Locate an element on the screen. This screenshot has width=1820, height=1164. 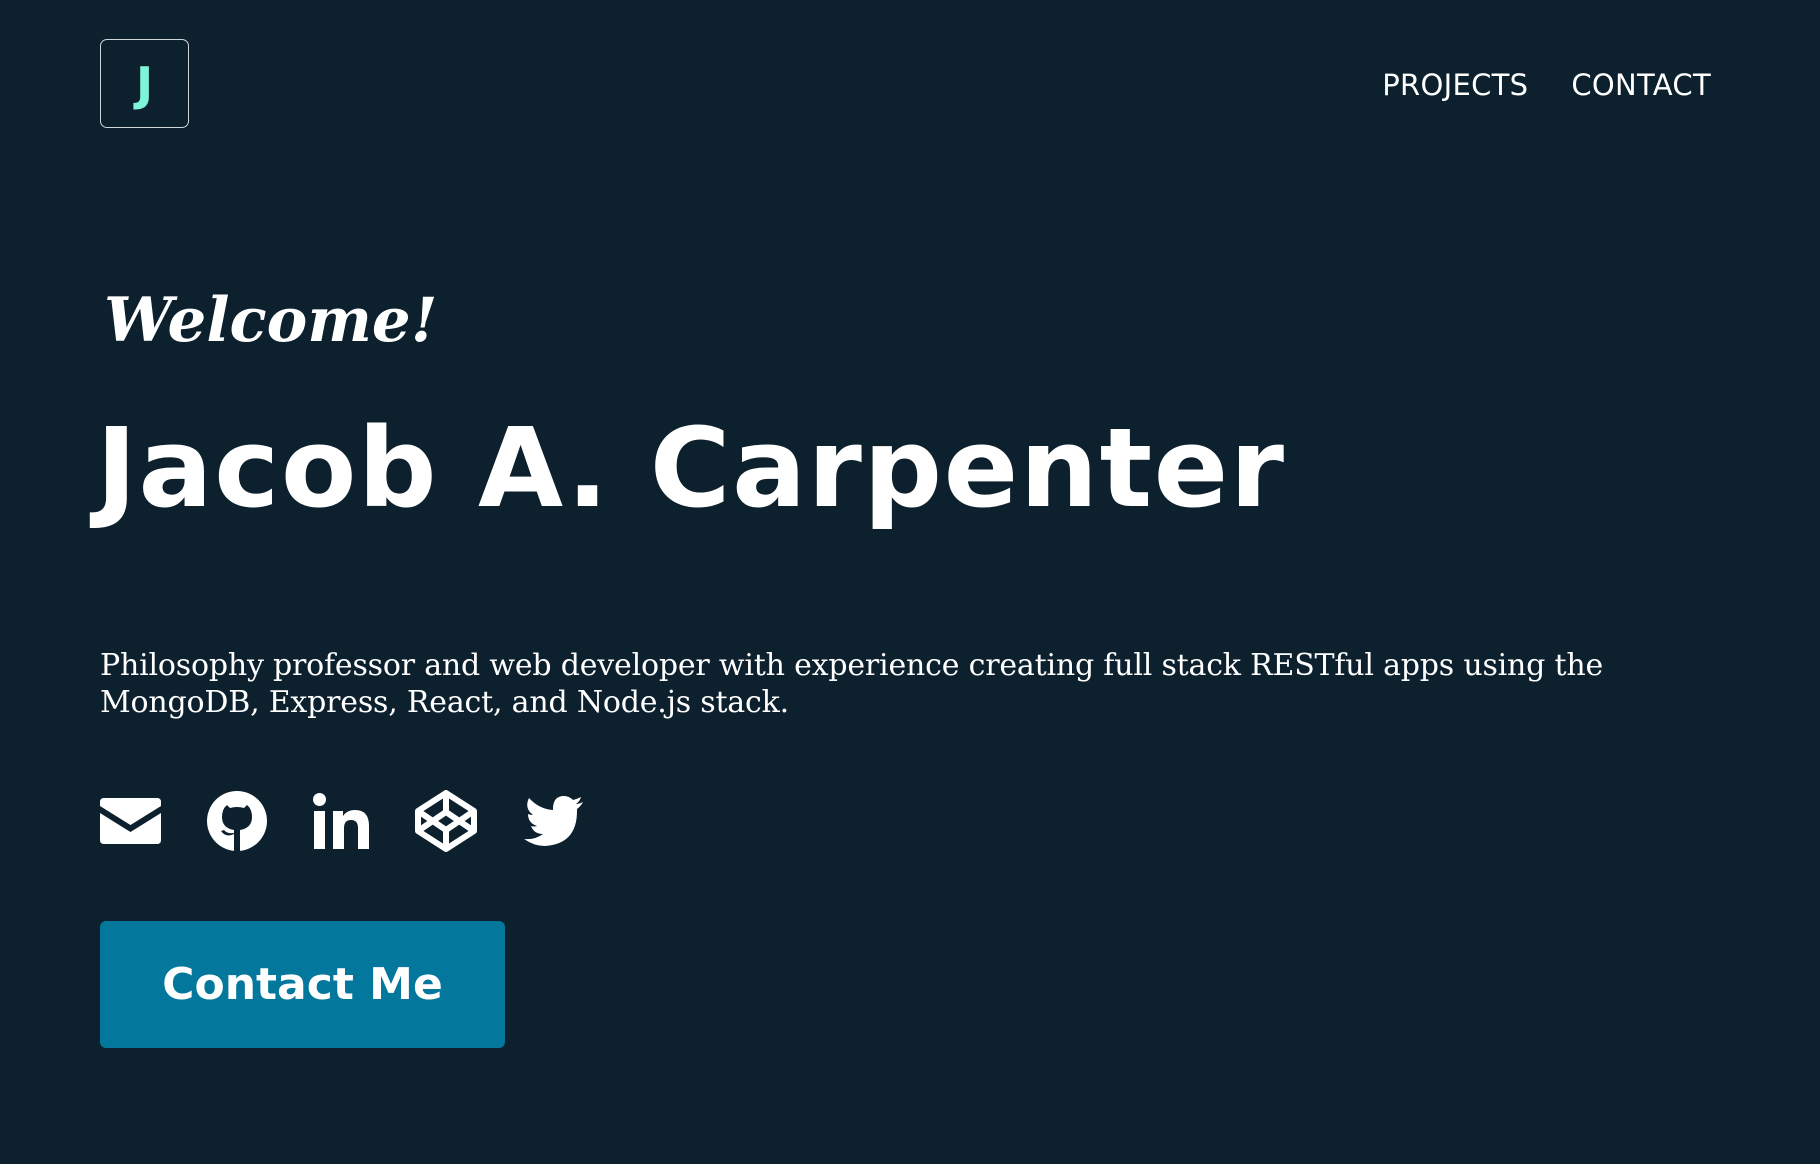
codepen-link is located at coordinates (446, 821).